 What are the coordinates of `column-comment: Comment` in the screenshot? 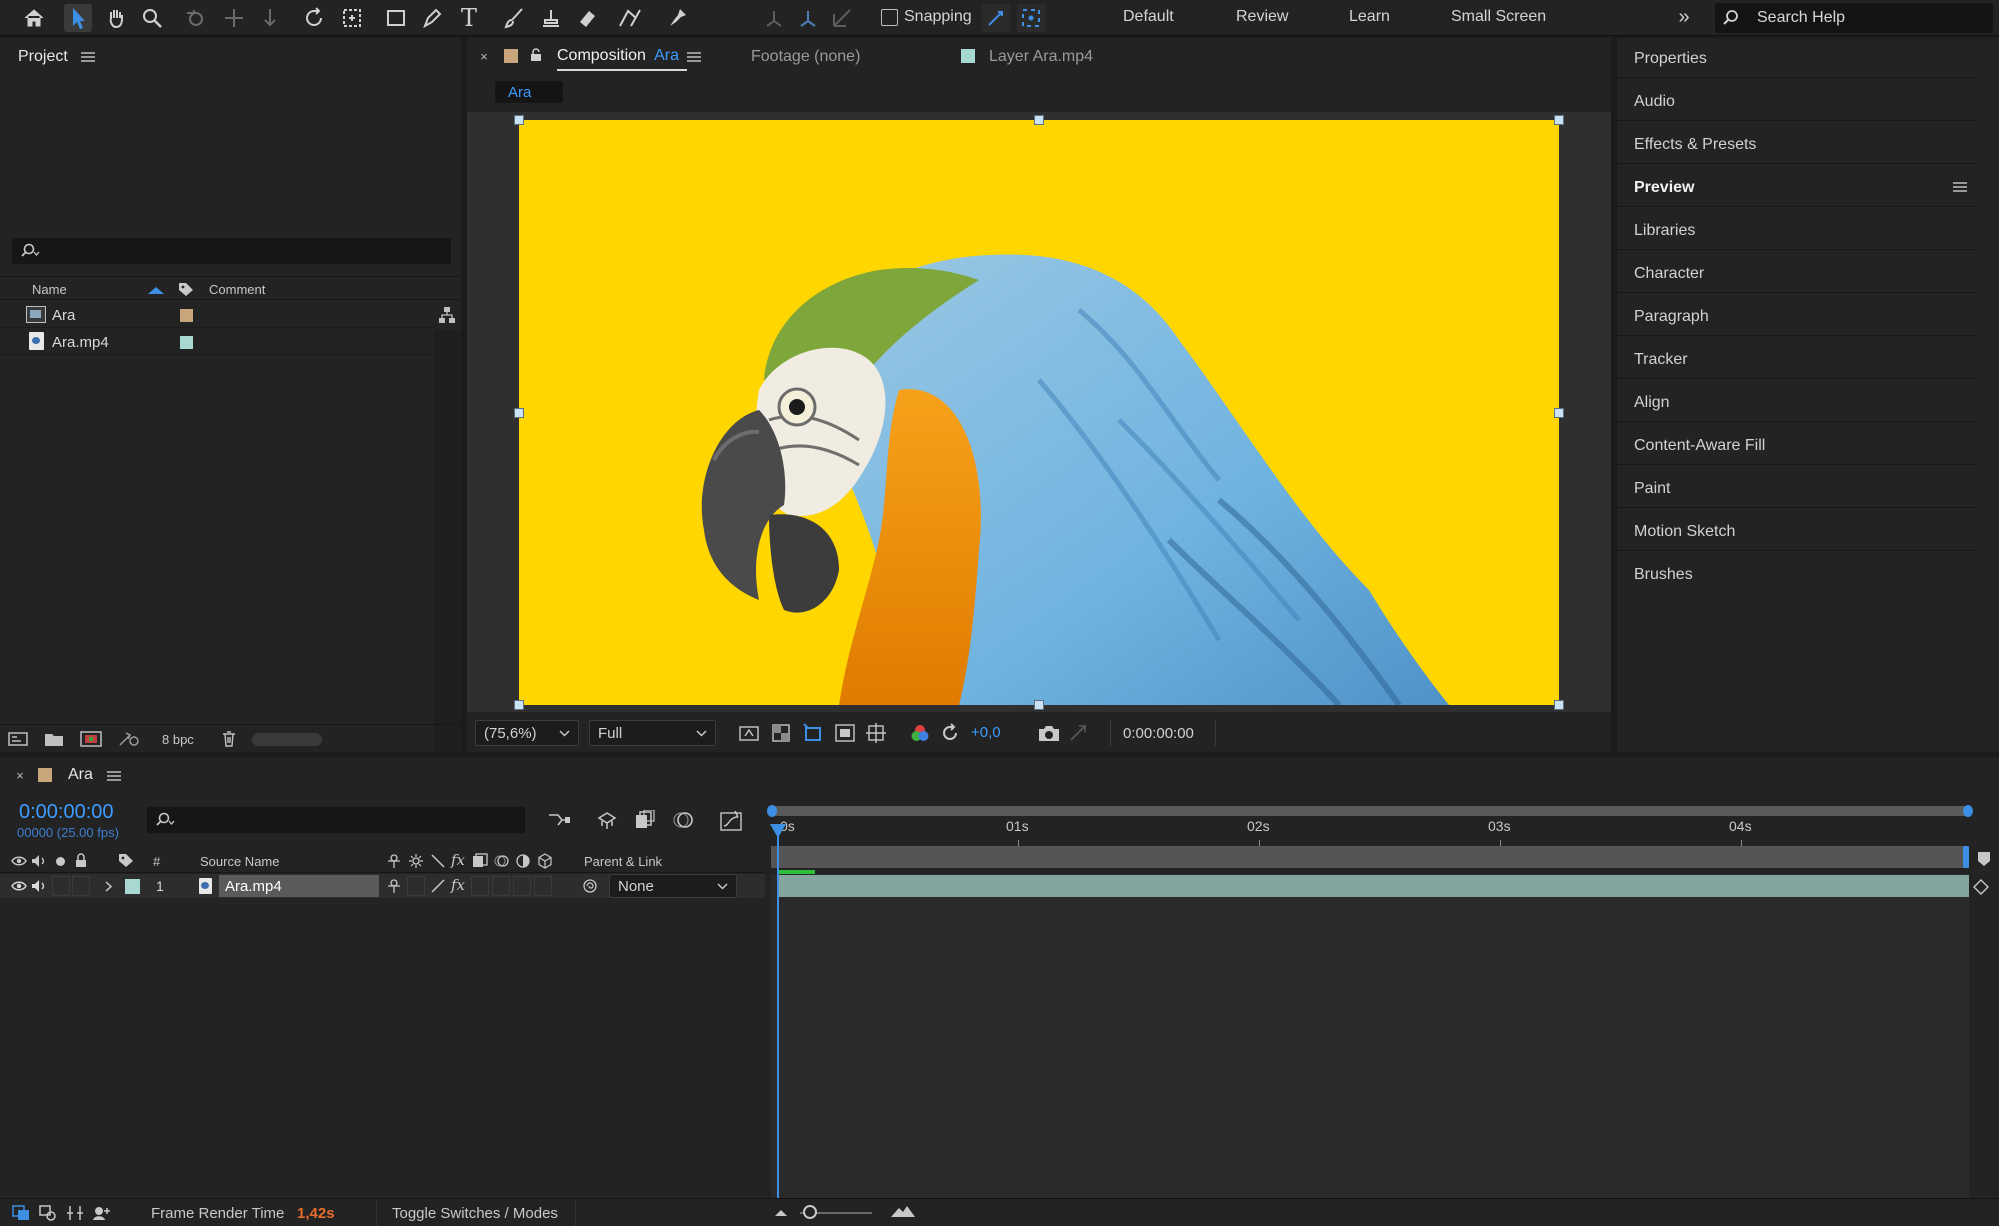 It's located at (237, 289).